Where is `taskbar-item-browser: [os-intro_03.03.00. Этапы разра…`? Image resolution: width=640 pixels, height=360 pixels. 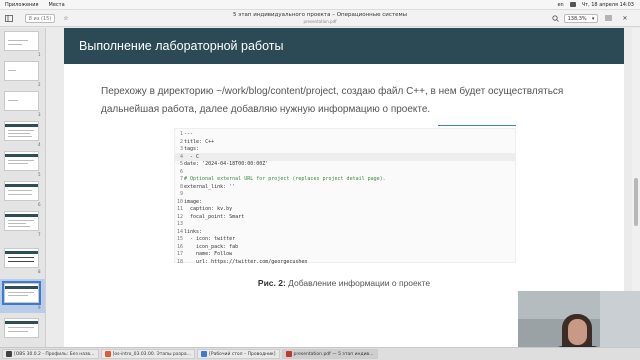
taskbar-item-browser: [os-intro_03.03.00. Этапы разра… is located at coordinates (148, 354).